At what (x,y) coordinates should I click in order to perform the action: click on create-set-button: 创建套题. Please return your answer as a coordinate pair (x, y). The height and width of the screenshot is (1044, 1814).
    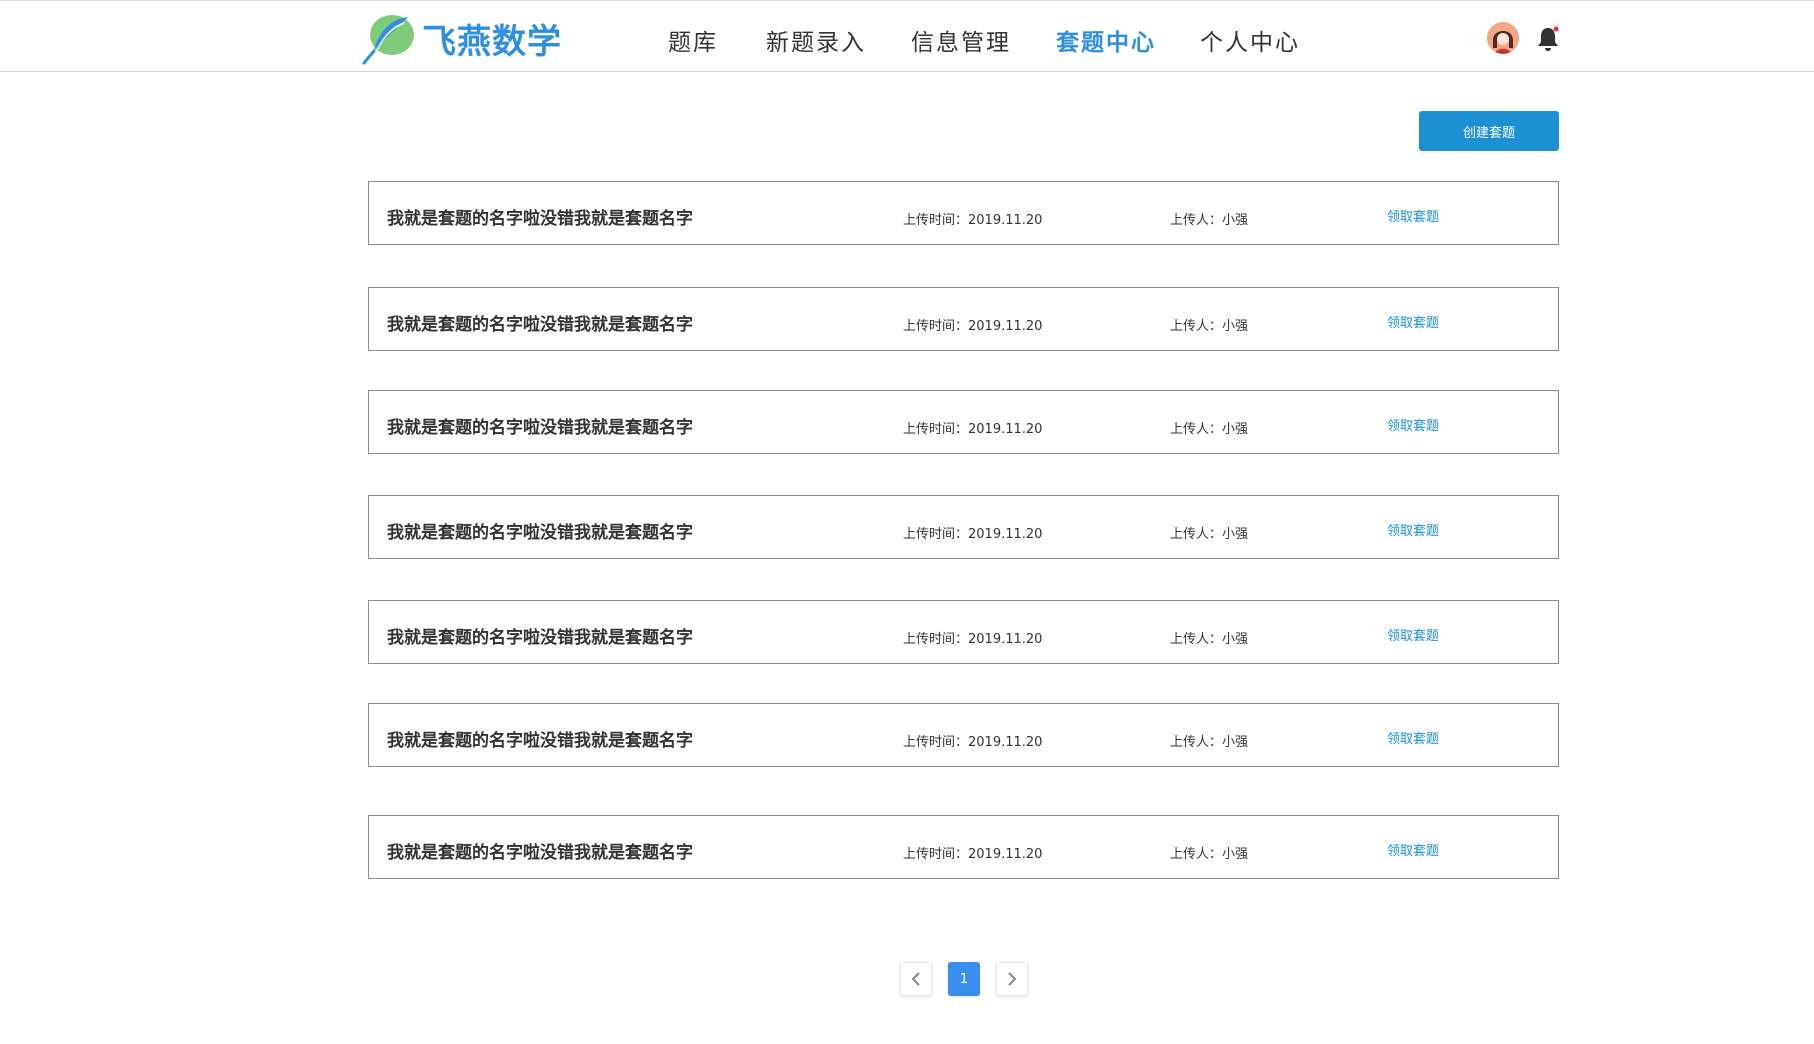
    Looking at the image, I should click on (1489, 131).